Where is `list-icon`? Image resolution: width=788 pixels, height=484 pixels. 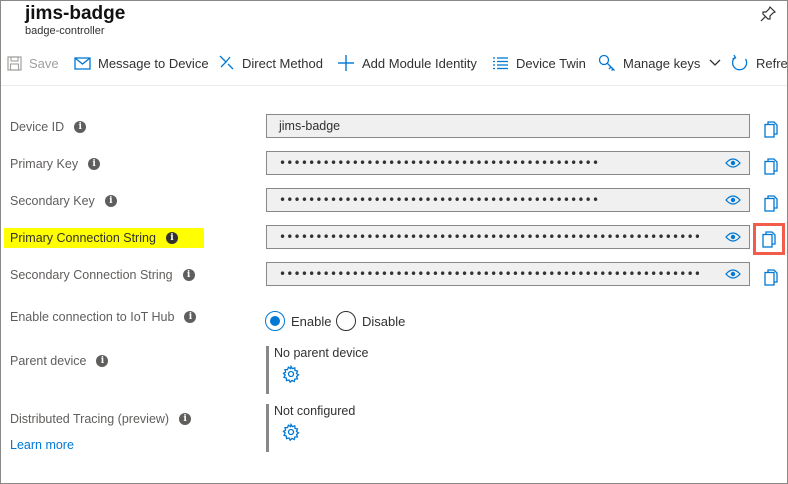
list-icon is located at coordinates (500, 63).